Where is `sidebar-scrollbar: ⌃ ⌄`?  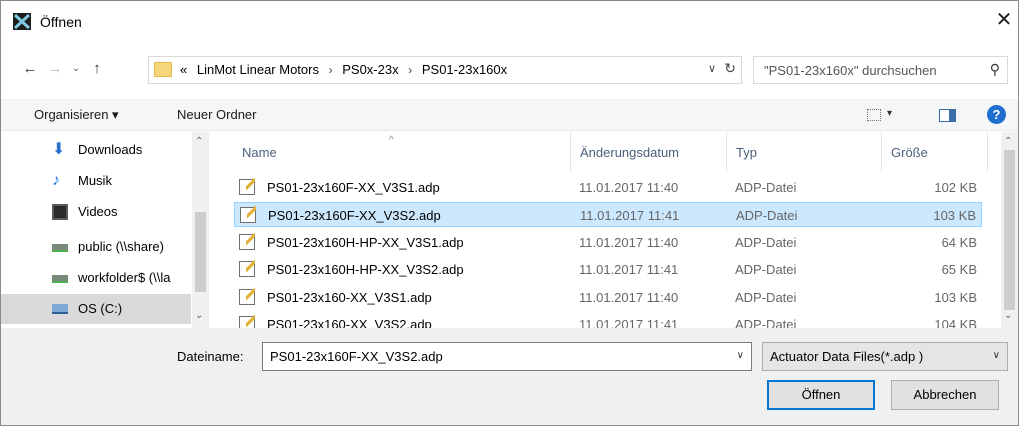
sidebar-scrollbar: ⌃ ⌄ is located at coordinates (200, 230).